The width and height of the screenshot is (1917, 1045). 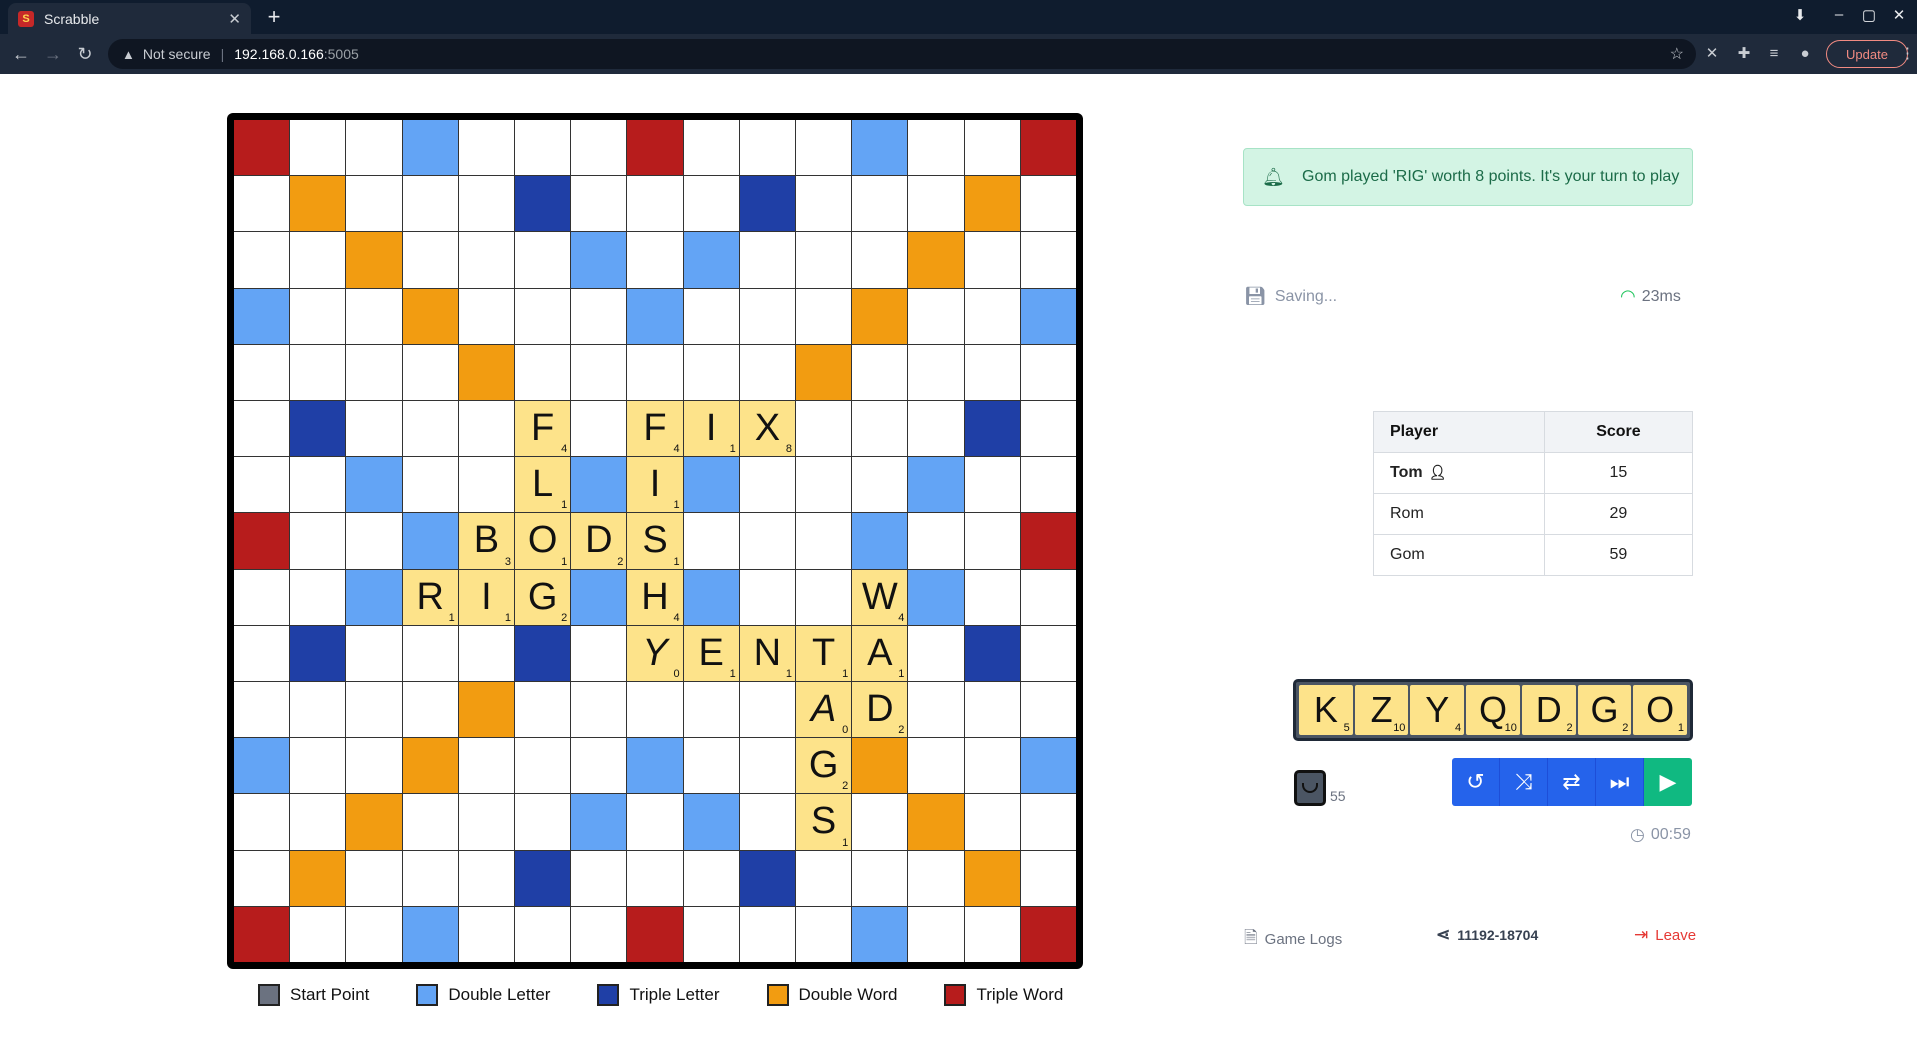 What do you see at coordinates (1839, 17) in the screenshot?
I see `minimize-icon: –` at bounding box center [1839, 17].